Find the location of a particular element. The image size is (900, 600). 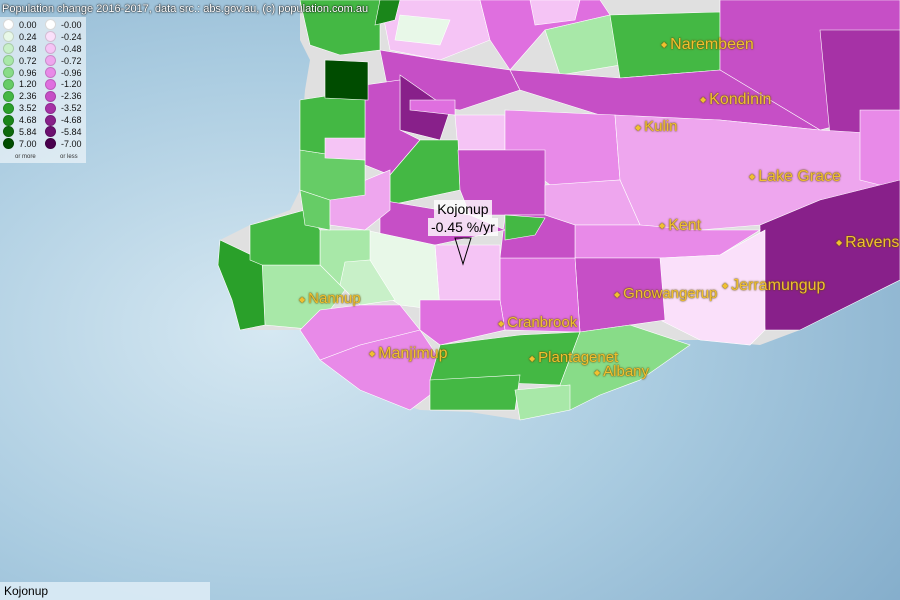

negative-legend-row: -4.68 is located at coordinates (63, 120).